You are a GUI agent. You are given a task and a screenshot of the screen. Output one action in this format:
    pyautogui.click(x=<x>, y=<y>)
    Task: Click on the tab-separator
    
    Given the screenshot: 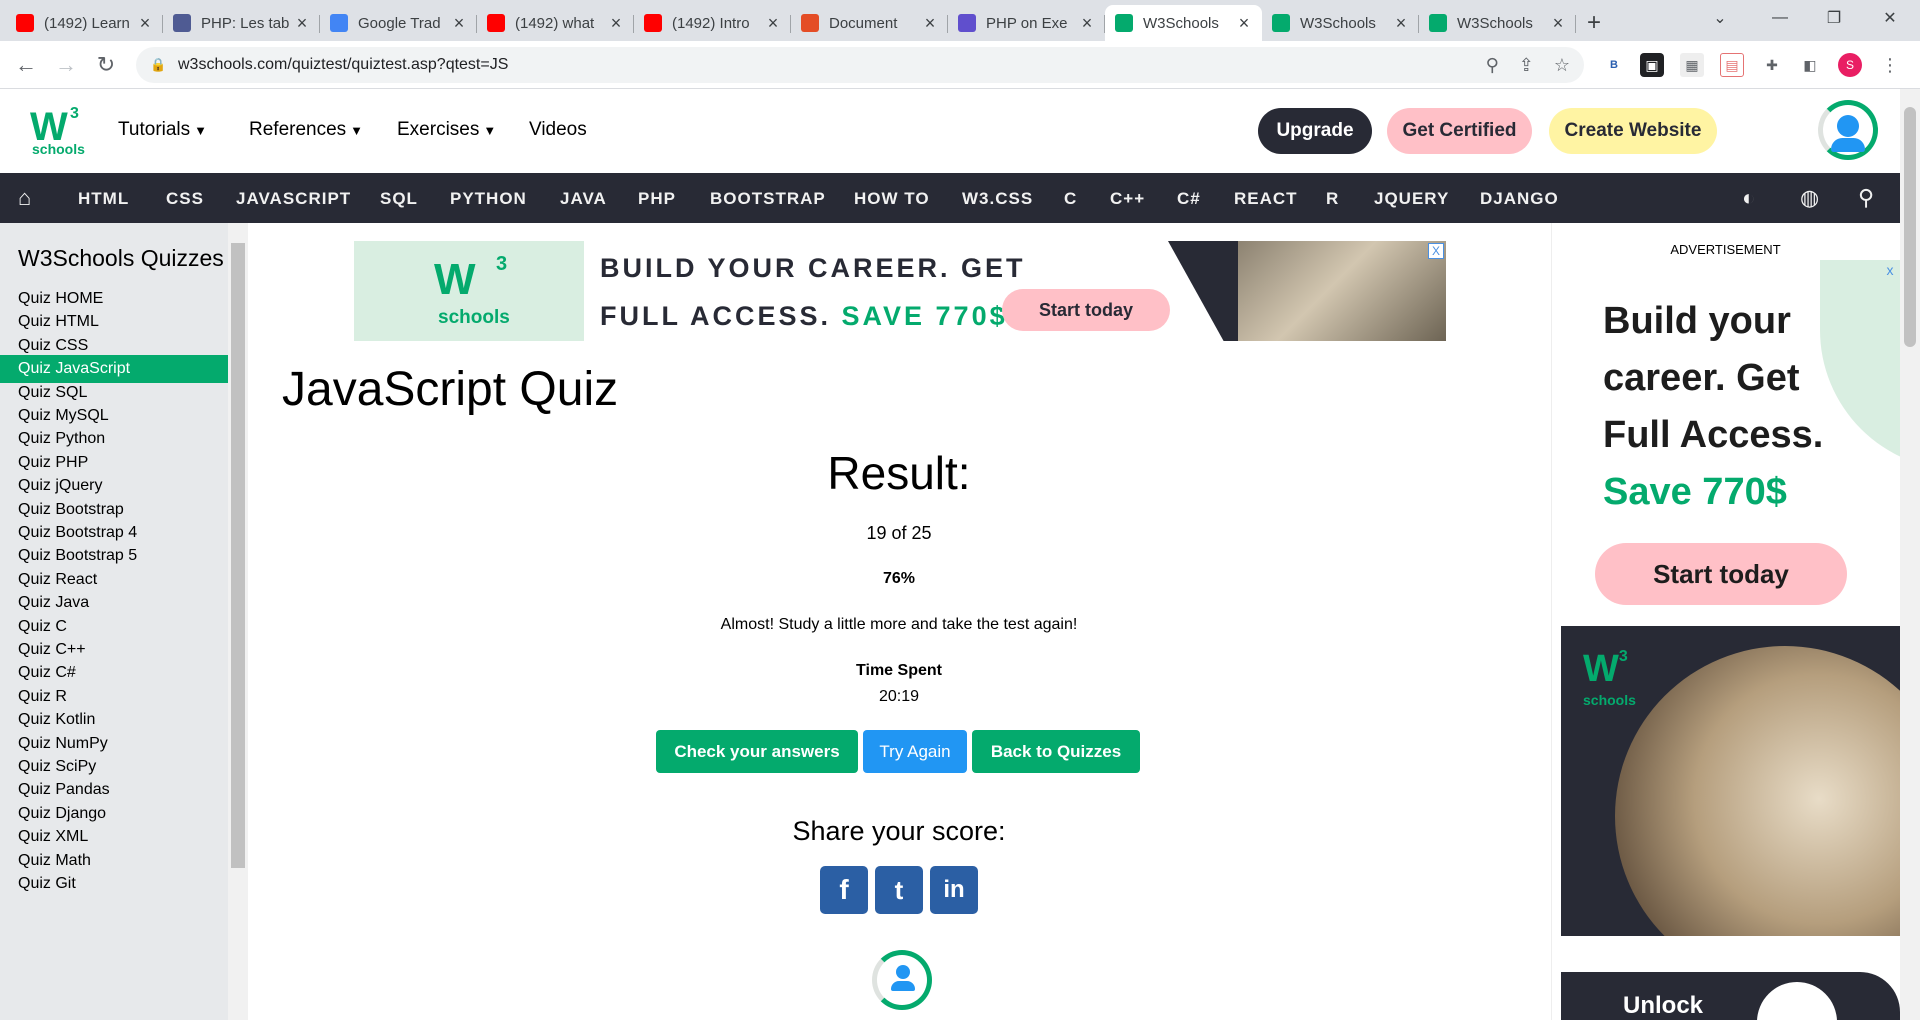 What is the action you would take?
    pyautogui.click(x=1575, y=24)
    